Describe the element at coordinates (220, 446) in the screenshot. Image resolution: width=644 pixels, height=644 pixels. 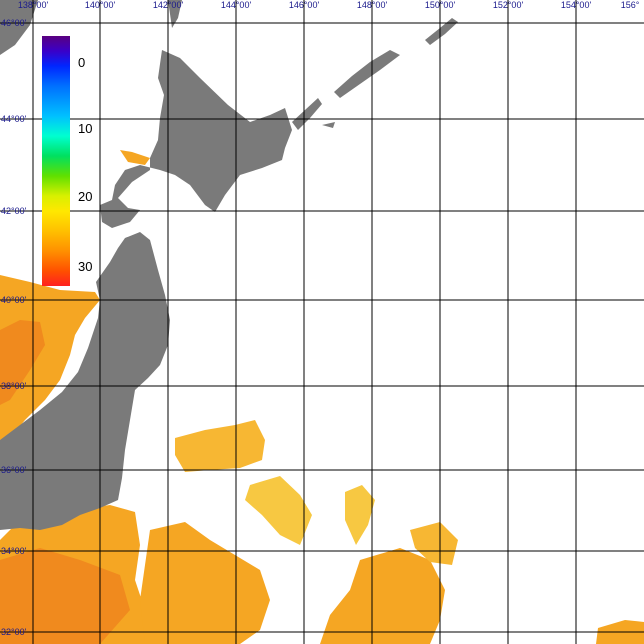
I see `sst-patch-off-boso` at that location.